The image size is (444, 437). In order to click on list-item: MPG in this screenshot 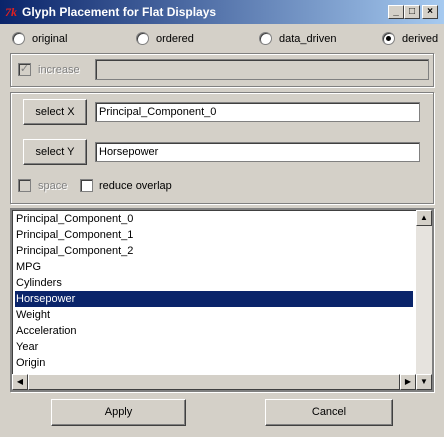, I will do `click(214, 267)`.